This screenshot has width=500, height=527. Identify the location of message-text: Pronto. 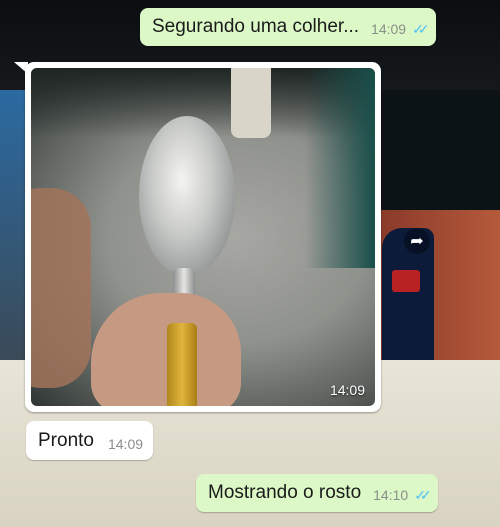
(66, 440).